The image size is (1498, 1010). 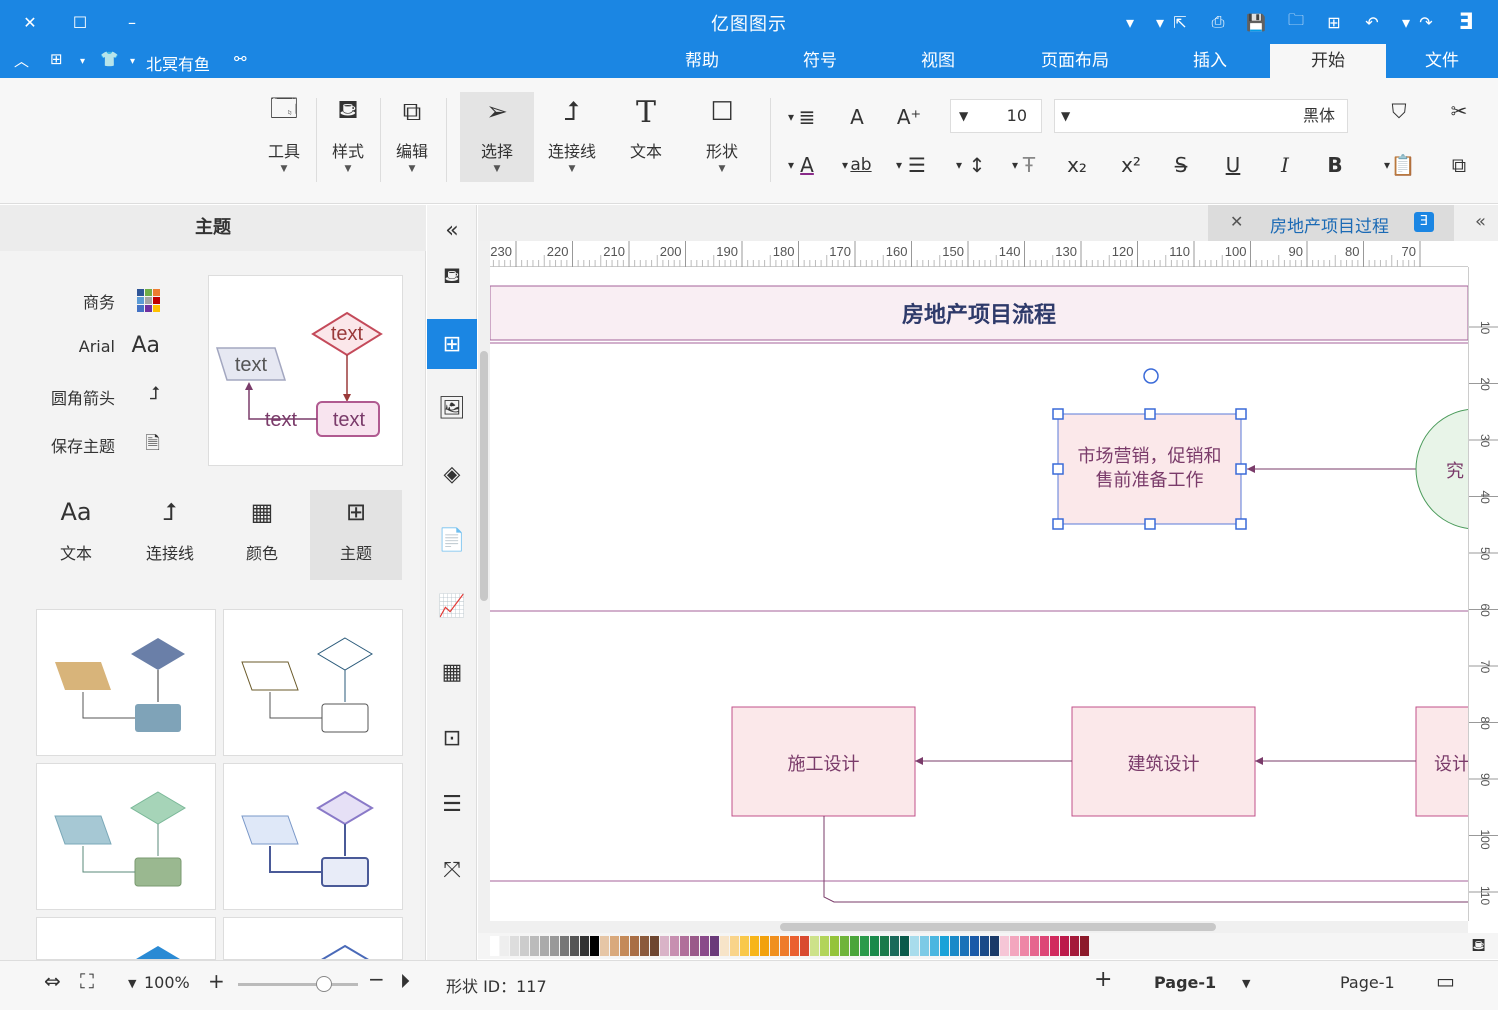 I want to click on format-painter-icon: ⛉, so click(x=1399, y=111).